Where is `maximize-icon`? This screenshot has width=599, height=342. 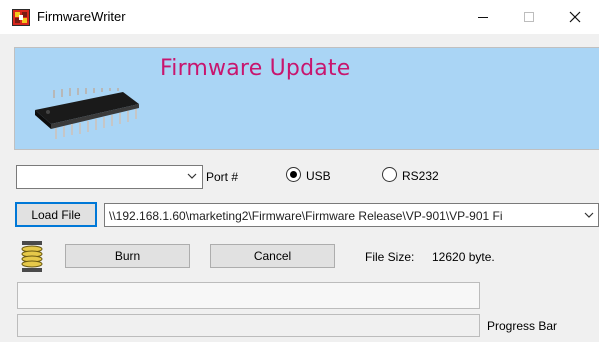 maximize-icon is located at coordinates (529, 17).